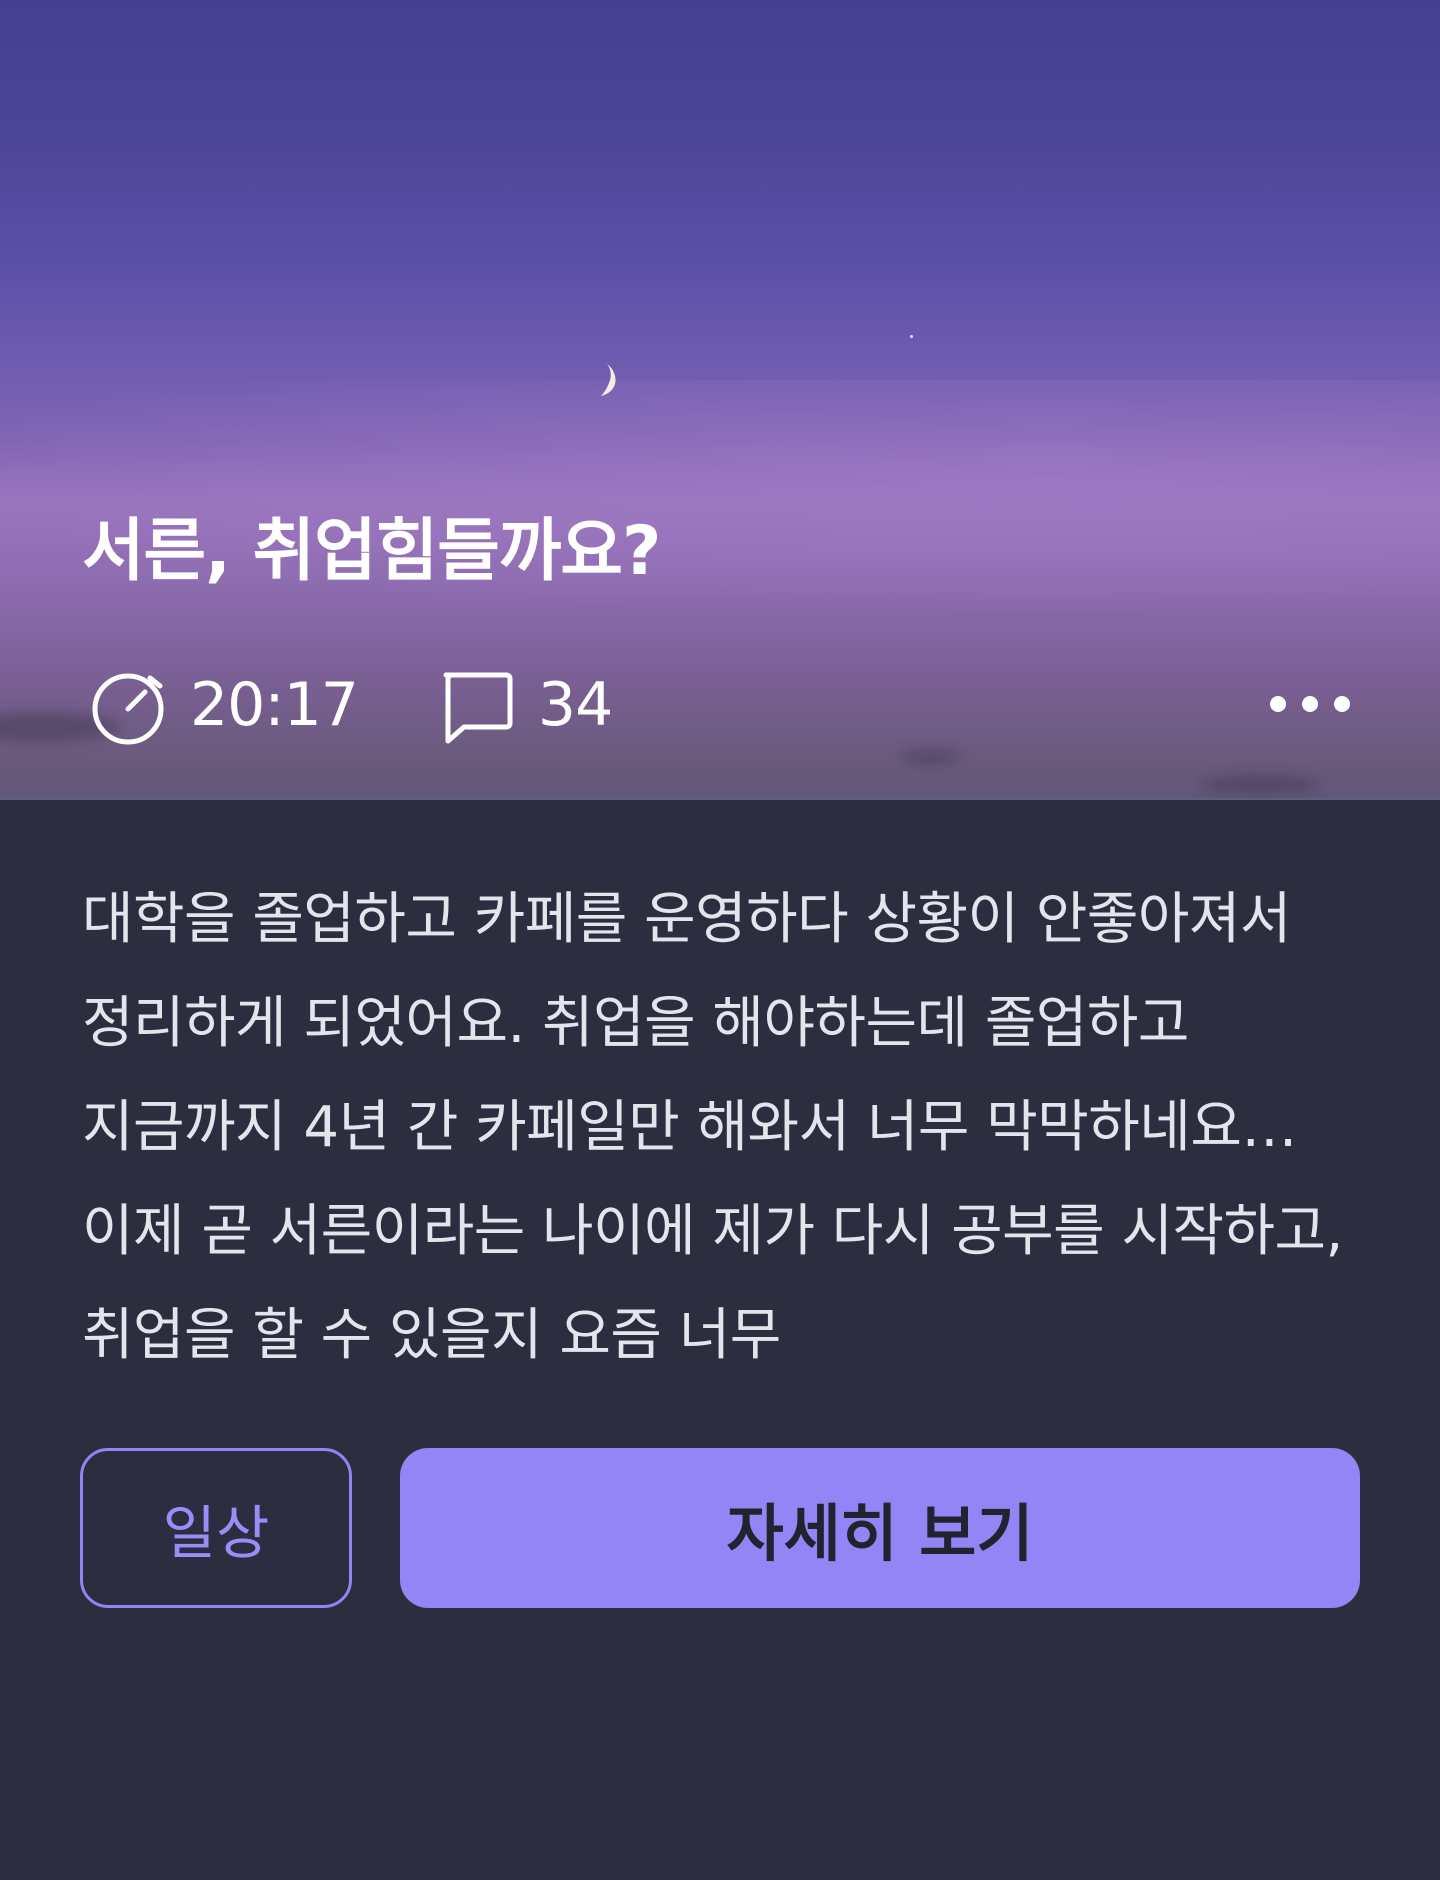  I want to click on comment-icon, so click(476, 705).